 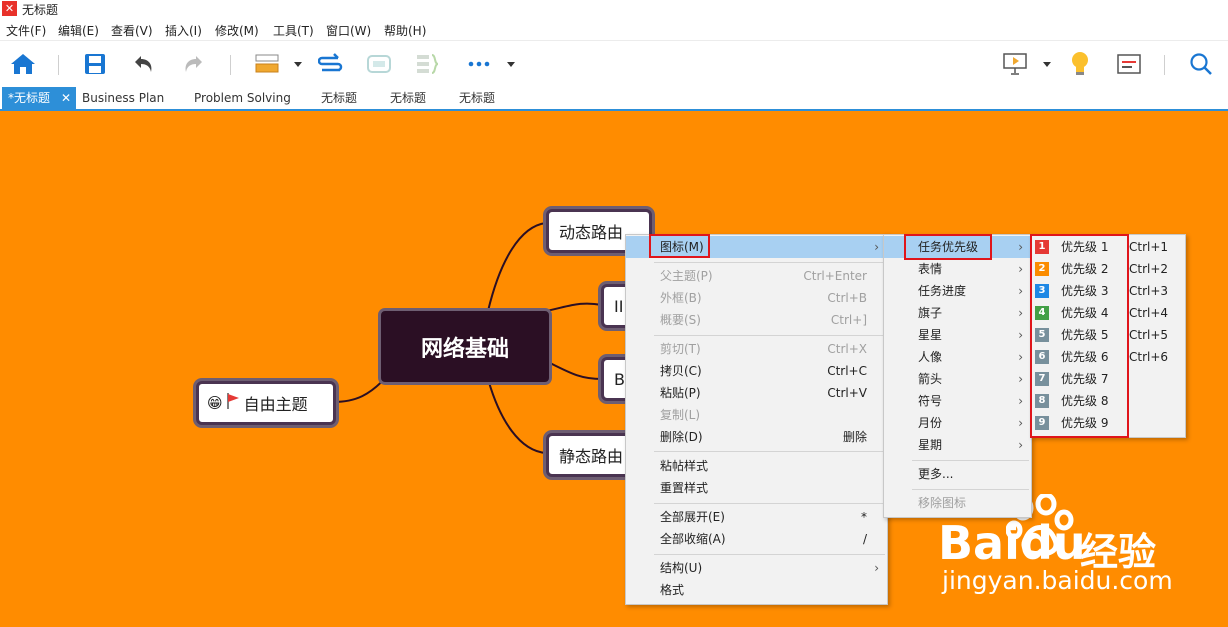 What do you see at coordinates (686, 276) in the screenshot?
I see `menu-item-label: 父主题(P)` at bounding box center [686, 276].